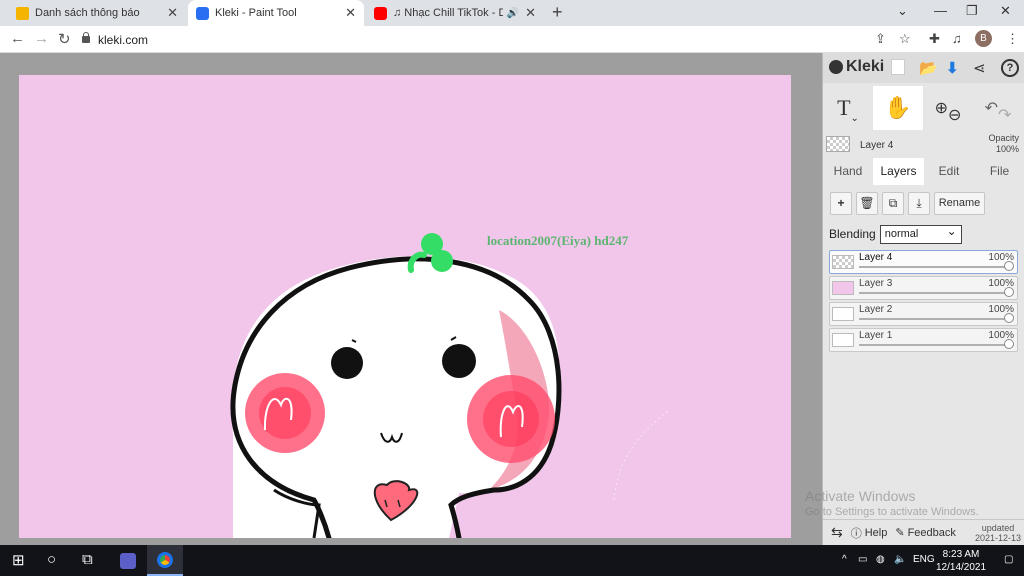 This screenshot has width=1024, height=576. Describe the element at coordinates (898, 171) in the screenshot. I see `tab-layers: Layers` at that location.